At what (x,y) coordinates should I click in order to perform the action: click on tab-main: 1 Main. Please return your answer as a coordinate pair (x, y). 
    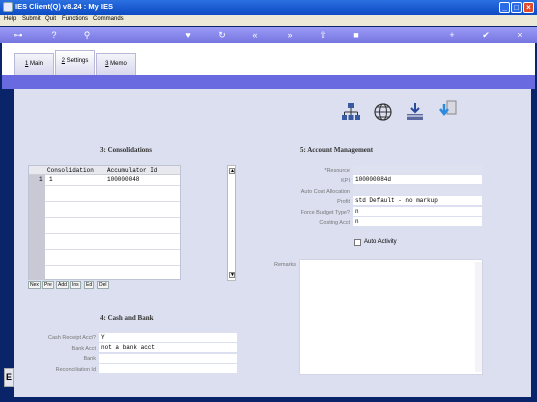
    Looking at the image, I should click on (34, 64).